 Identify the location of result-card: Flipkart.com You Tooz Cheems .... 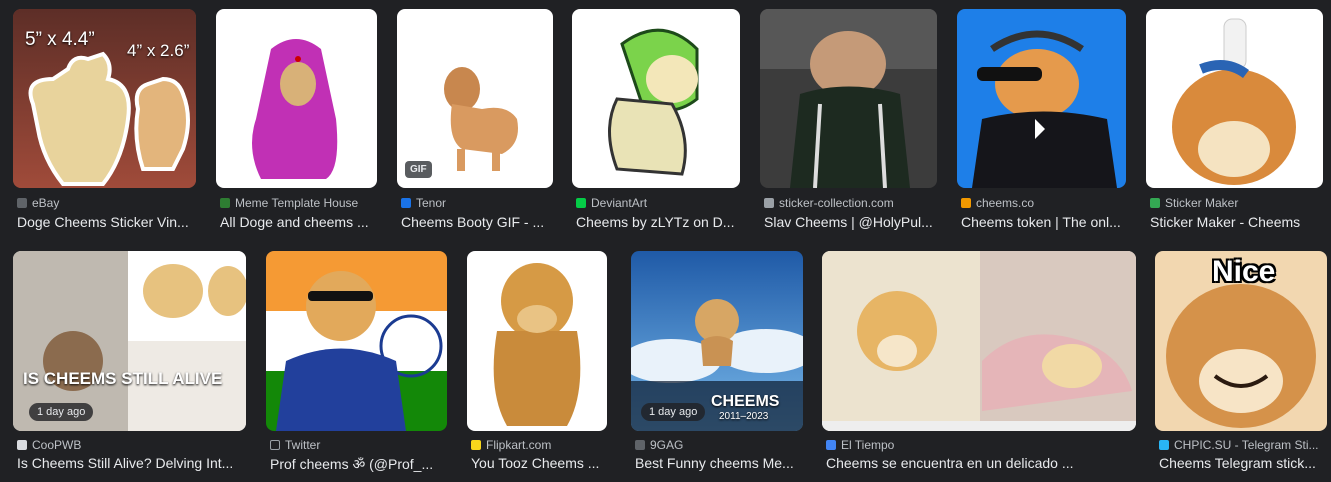
(538, 366).